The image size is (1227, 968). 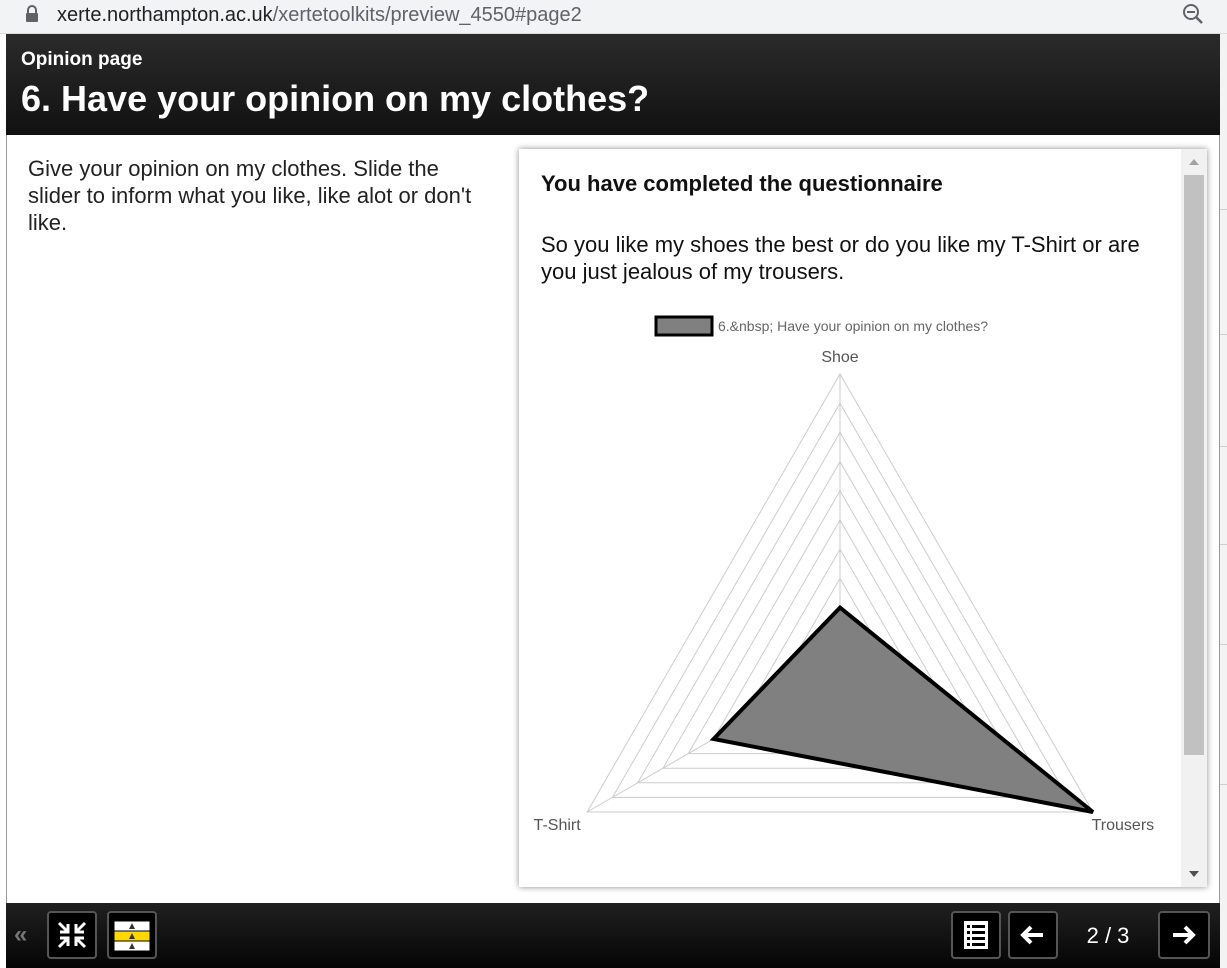 I want to click on page-counter: 2 / 3, so click(x=1108, y=935).